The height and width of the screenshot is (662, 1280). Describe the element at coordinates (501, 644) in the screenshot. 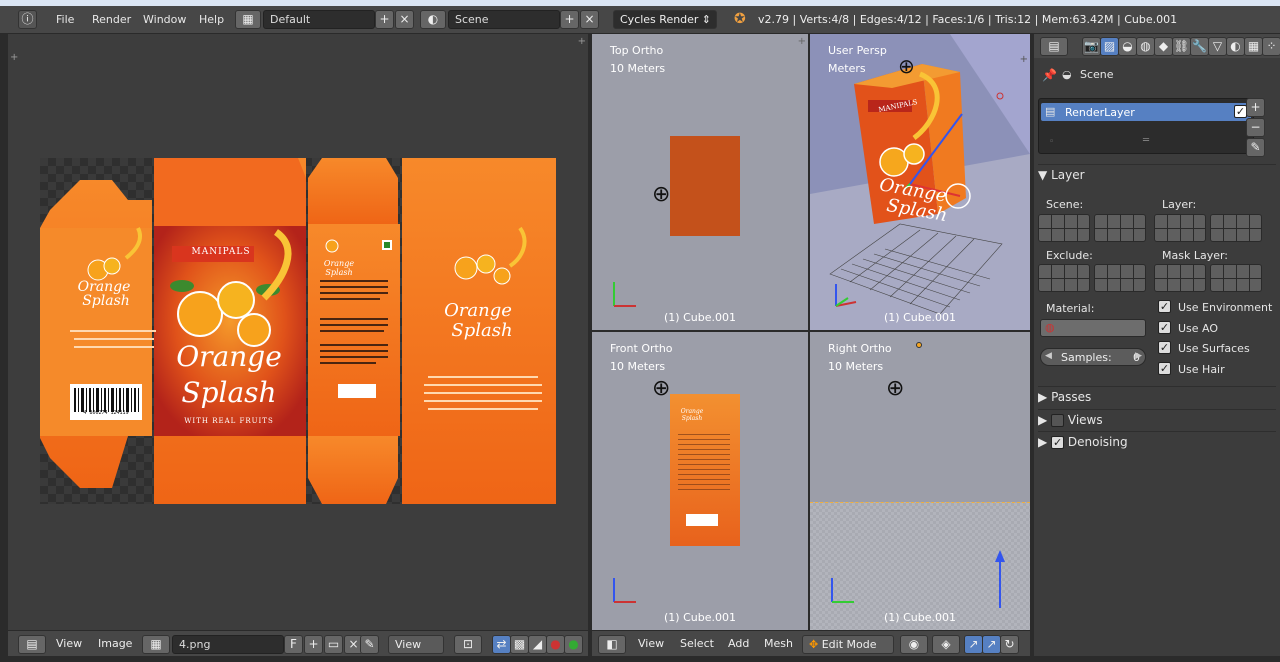

I see `uv-sync-icon: ⇄` at that location.